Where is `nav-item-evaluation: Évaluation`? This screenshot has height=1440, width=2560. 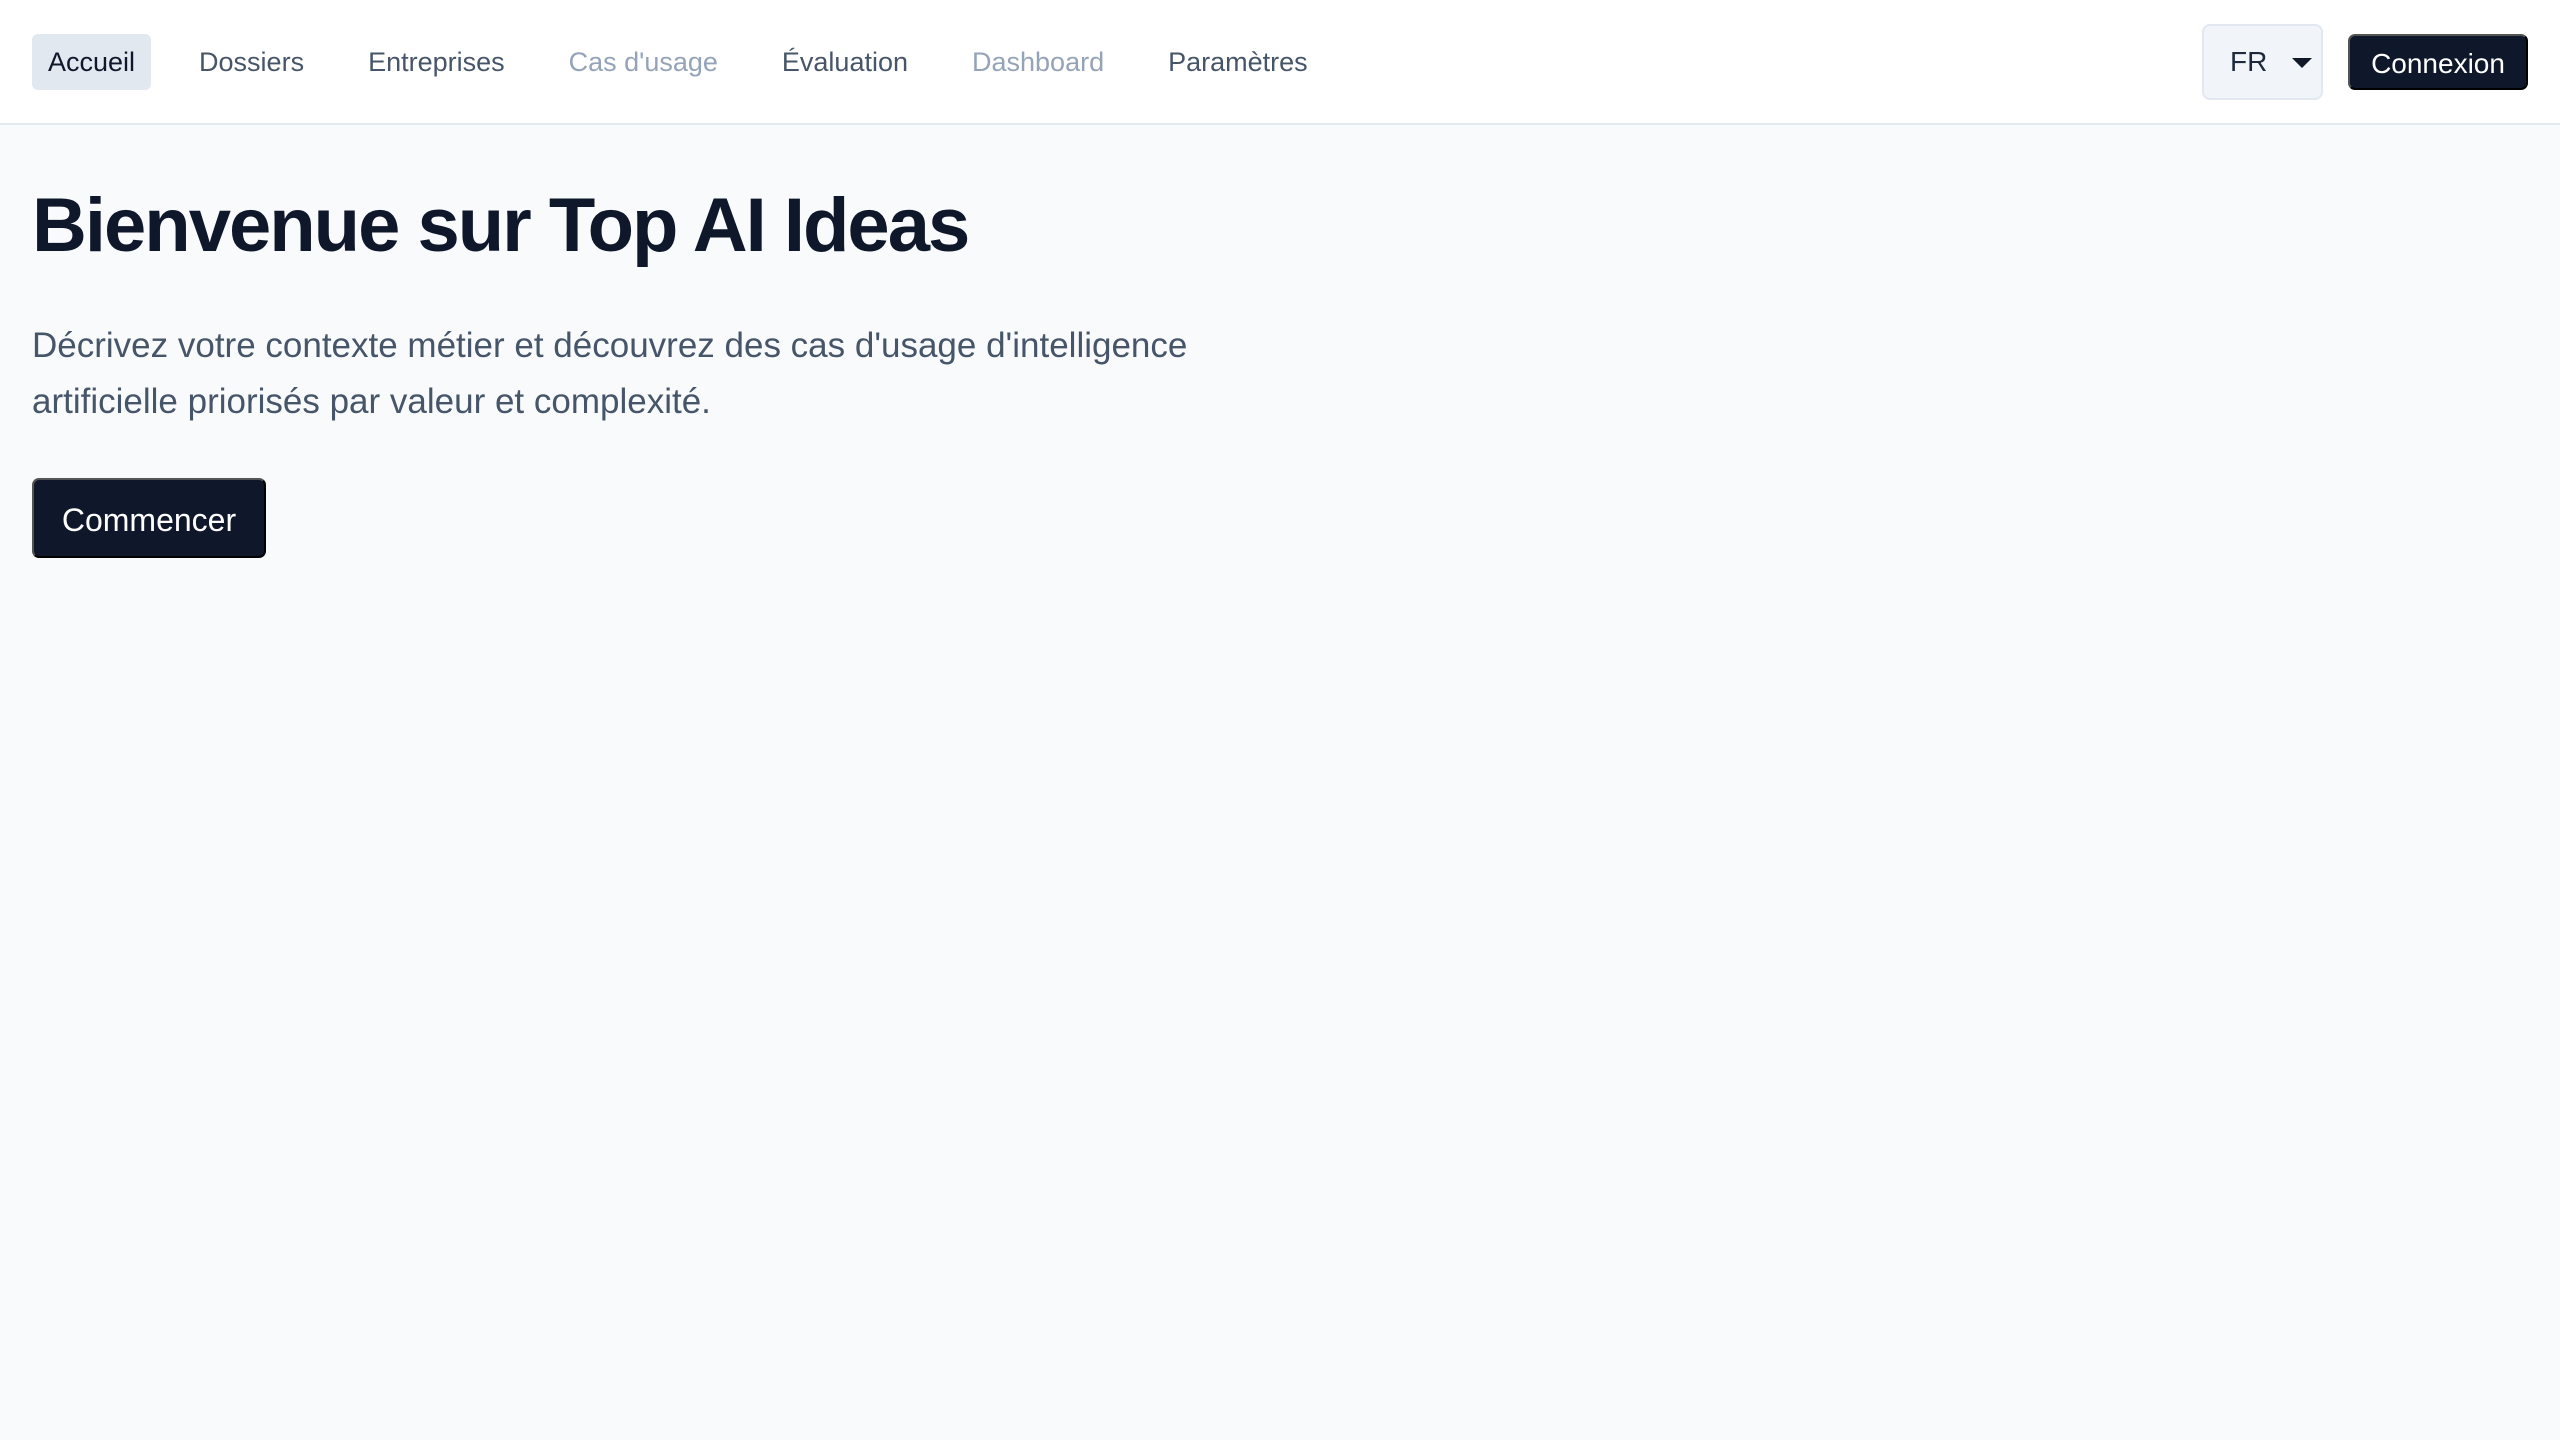
nav-item-evaluation: Évaluation is located at coordinates (845, 62).